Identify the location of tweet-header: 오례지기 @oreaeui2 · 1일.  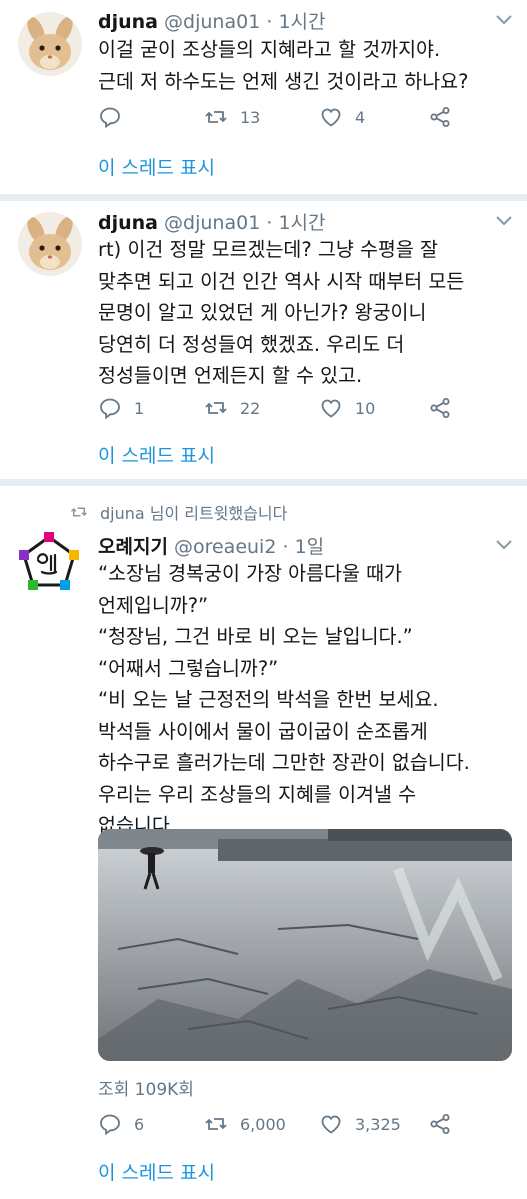
(211, 545).